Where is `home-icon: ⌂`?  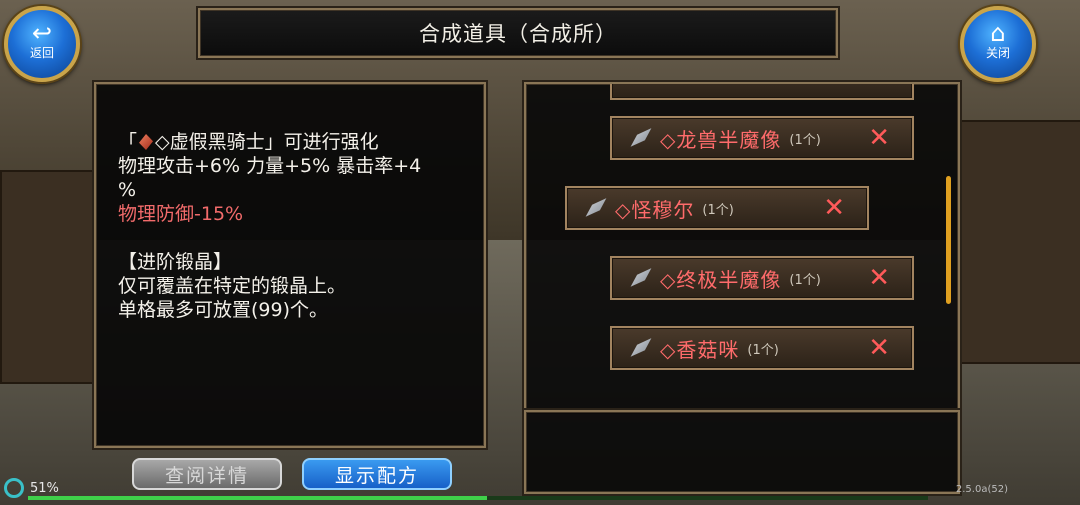
home-icon: ⌂ is located at coordinates (998, 33).